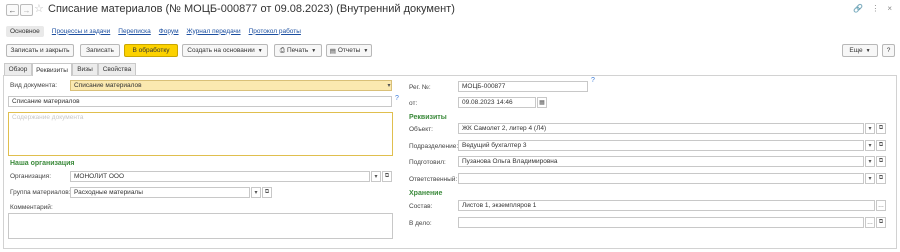 The image size is (900, 252). What do you see at coordinates (169, 31) in the screenshot?
I see `nav-forum: Форум` at bounding box center [169, 31].